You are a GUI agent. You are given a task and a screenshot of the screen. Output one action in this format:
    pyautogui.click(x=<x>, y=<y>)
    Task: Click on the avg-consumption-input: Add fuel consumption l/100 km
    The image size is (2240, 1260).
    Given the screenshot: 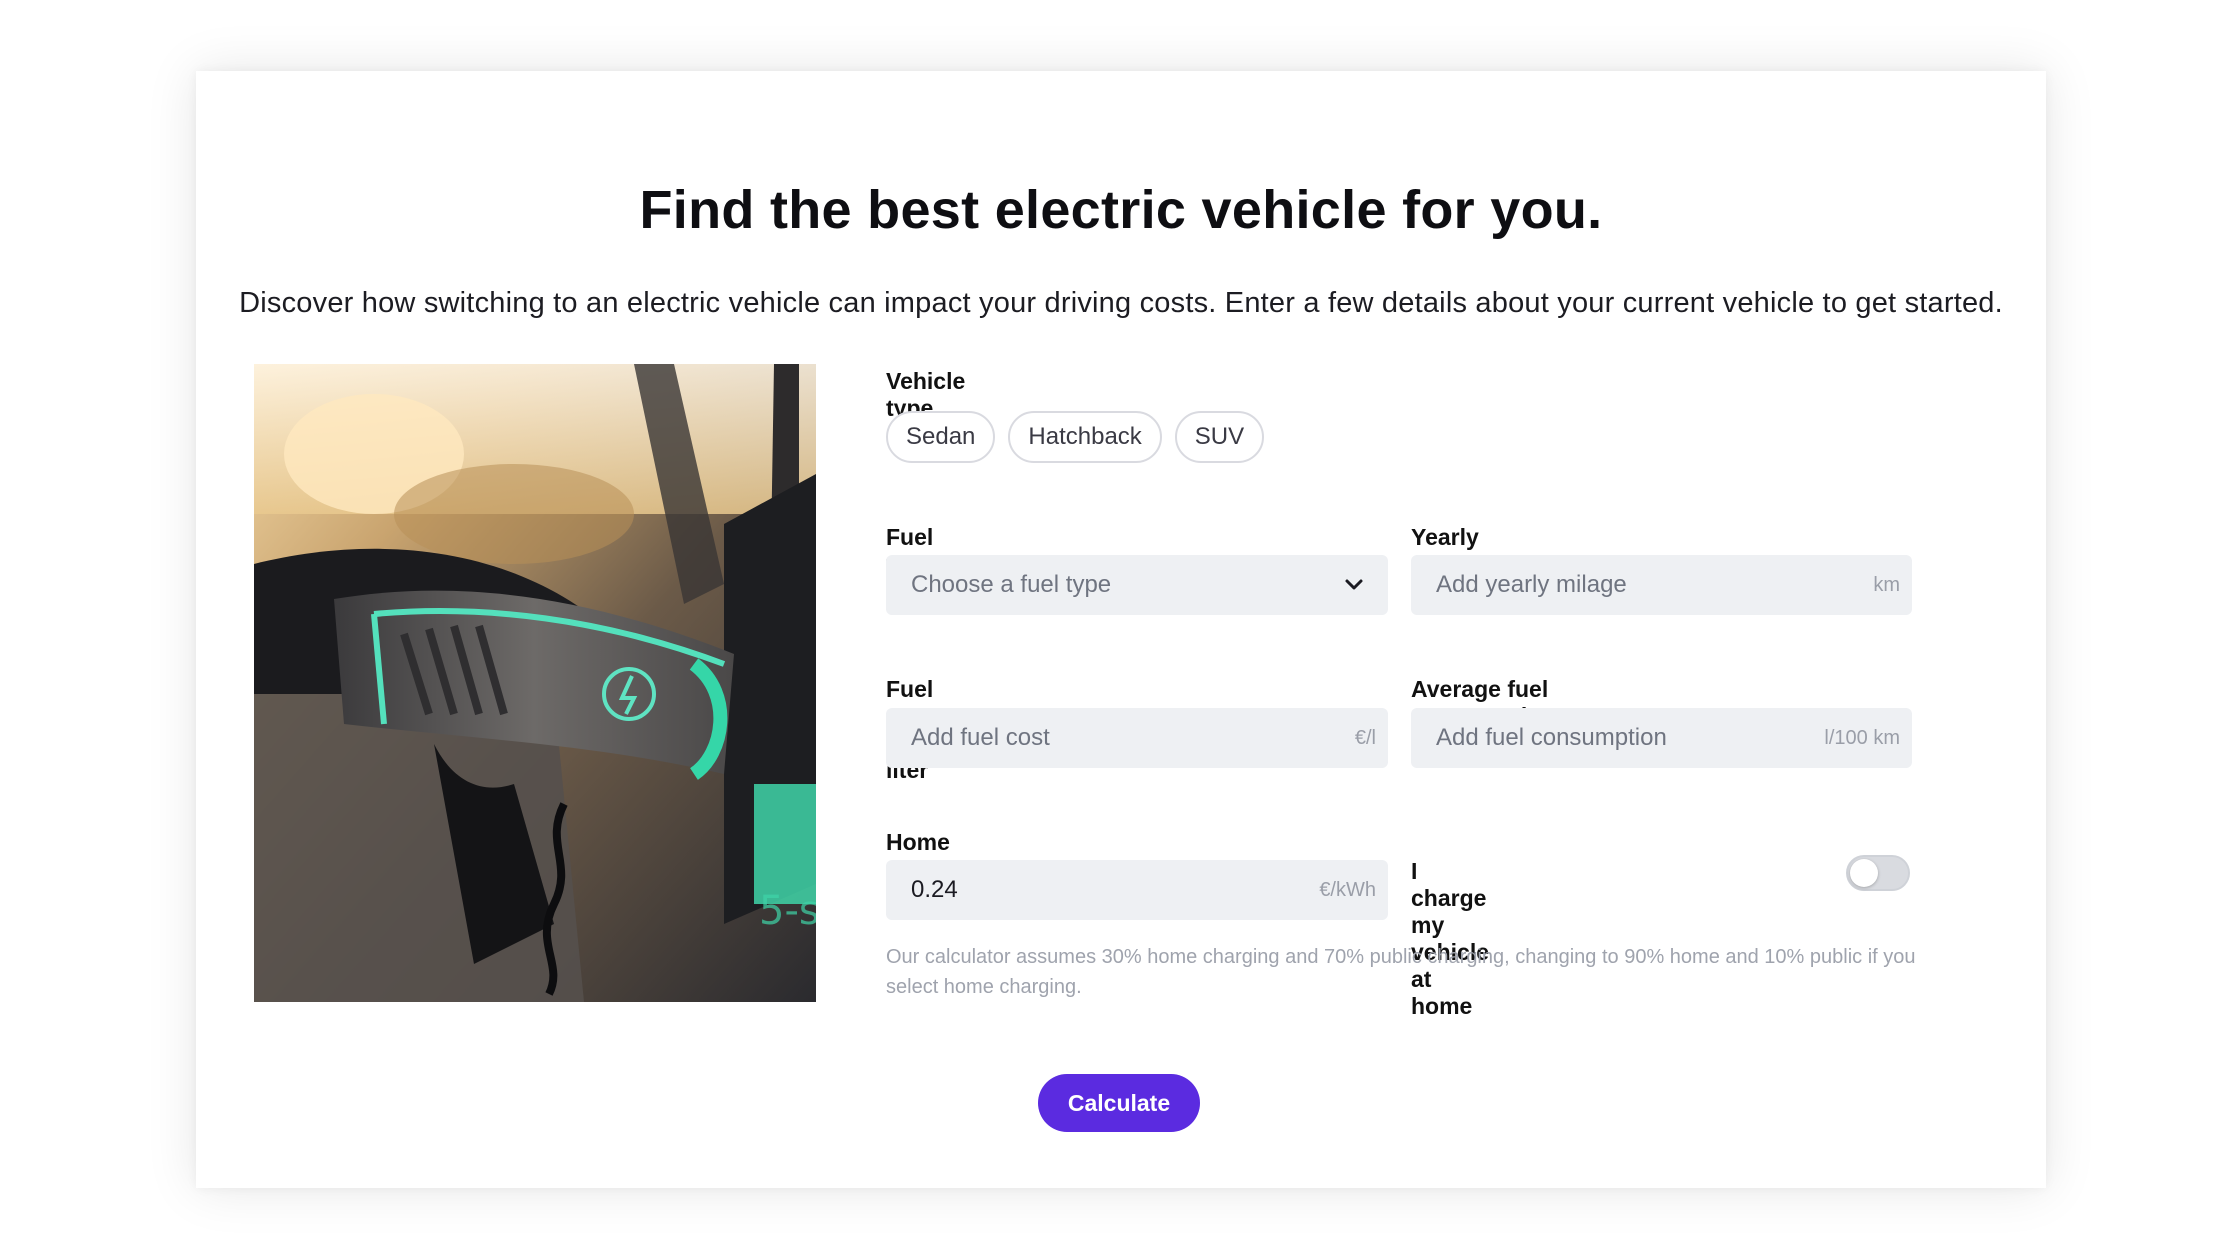 What is the action you would take?
    pyautogui.click(x=1661, y=738)
    